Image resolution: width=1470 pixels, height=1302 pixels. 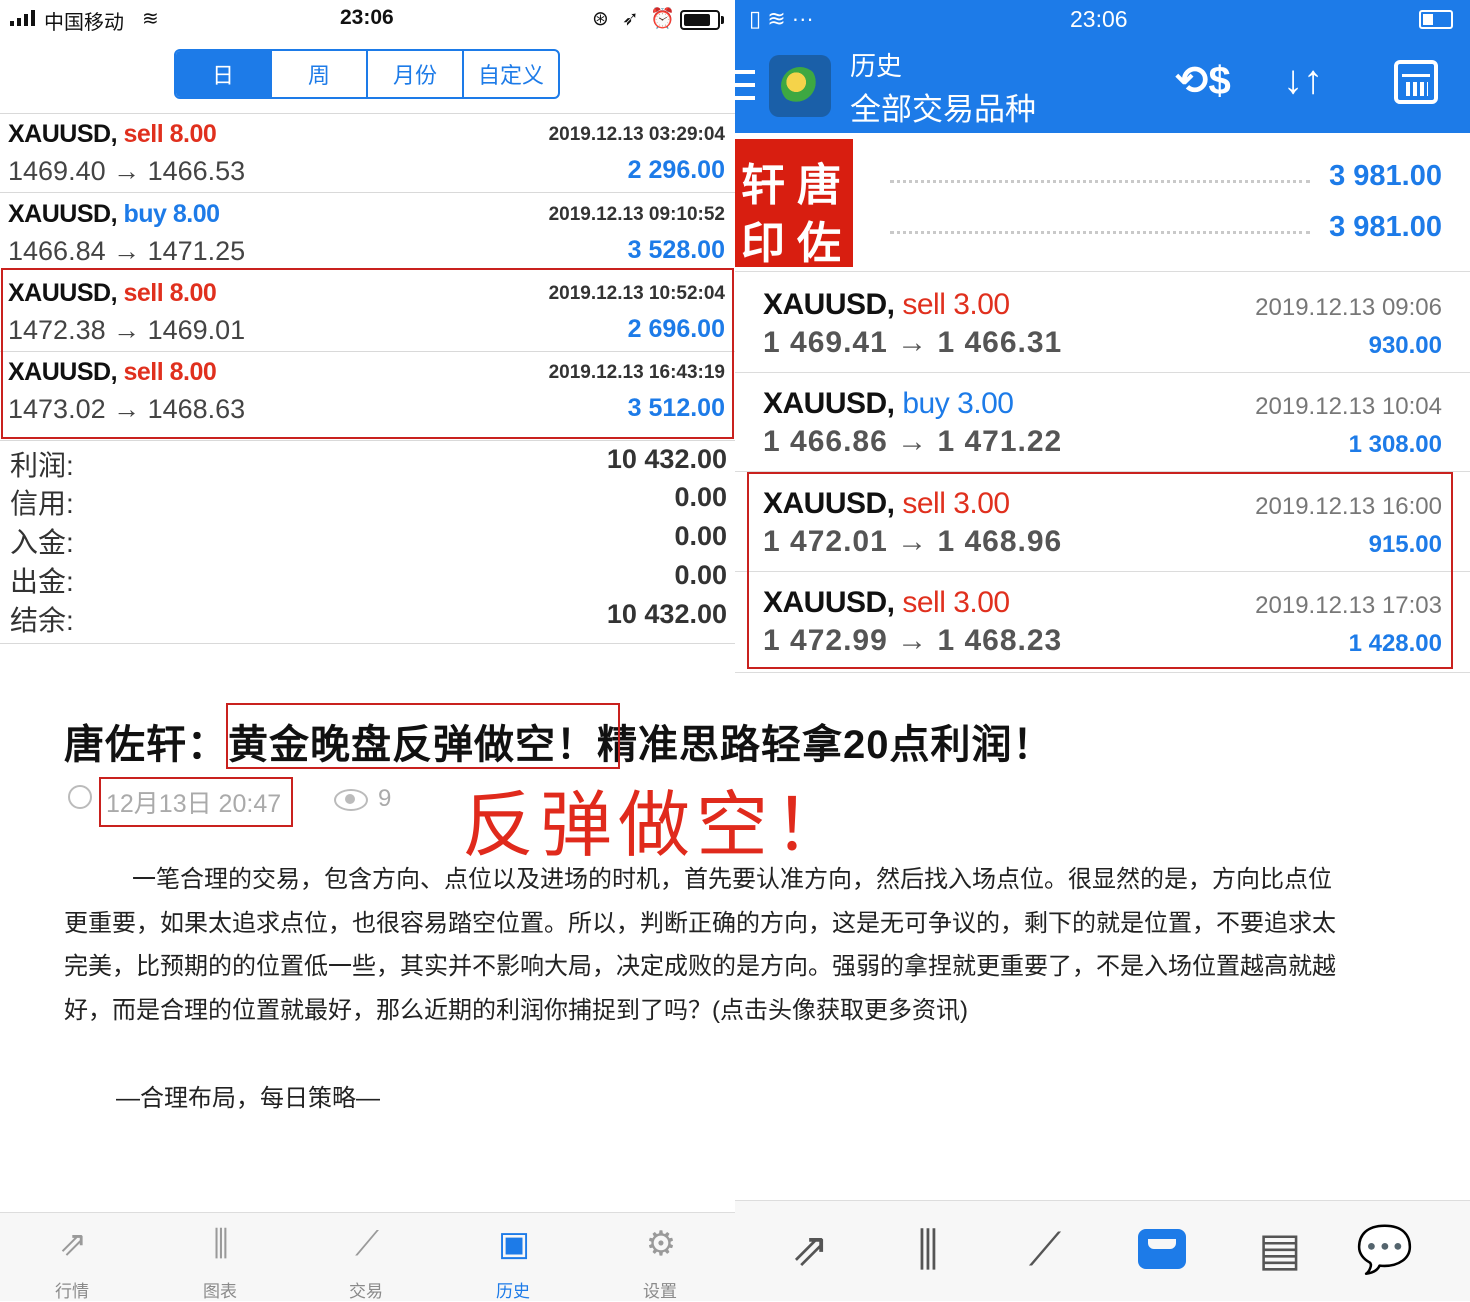 I want to click on tab-settings: ⚙ 设置, so click(x=660, y=1257).